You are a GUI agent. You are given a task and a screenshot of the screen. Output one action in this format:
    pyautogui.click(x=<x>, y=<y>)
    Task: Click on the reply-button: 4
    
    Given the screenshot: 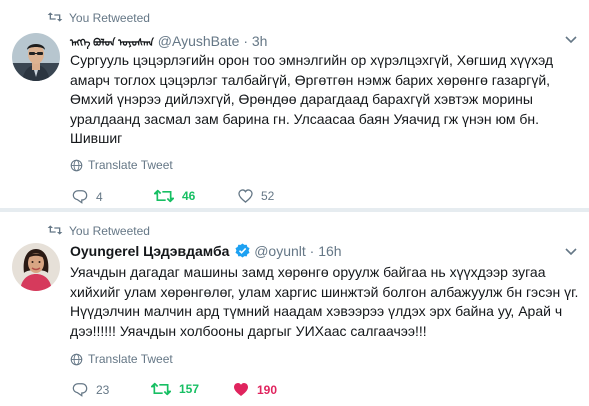 What is the action you would take?
    pyautogui.click(x=87, y=196)
    